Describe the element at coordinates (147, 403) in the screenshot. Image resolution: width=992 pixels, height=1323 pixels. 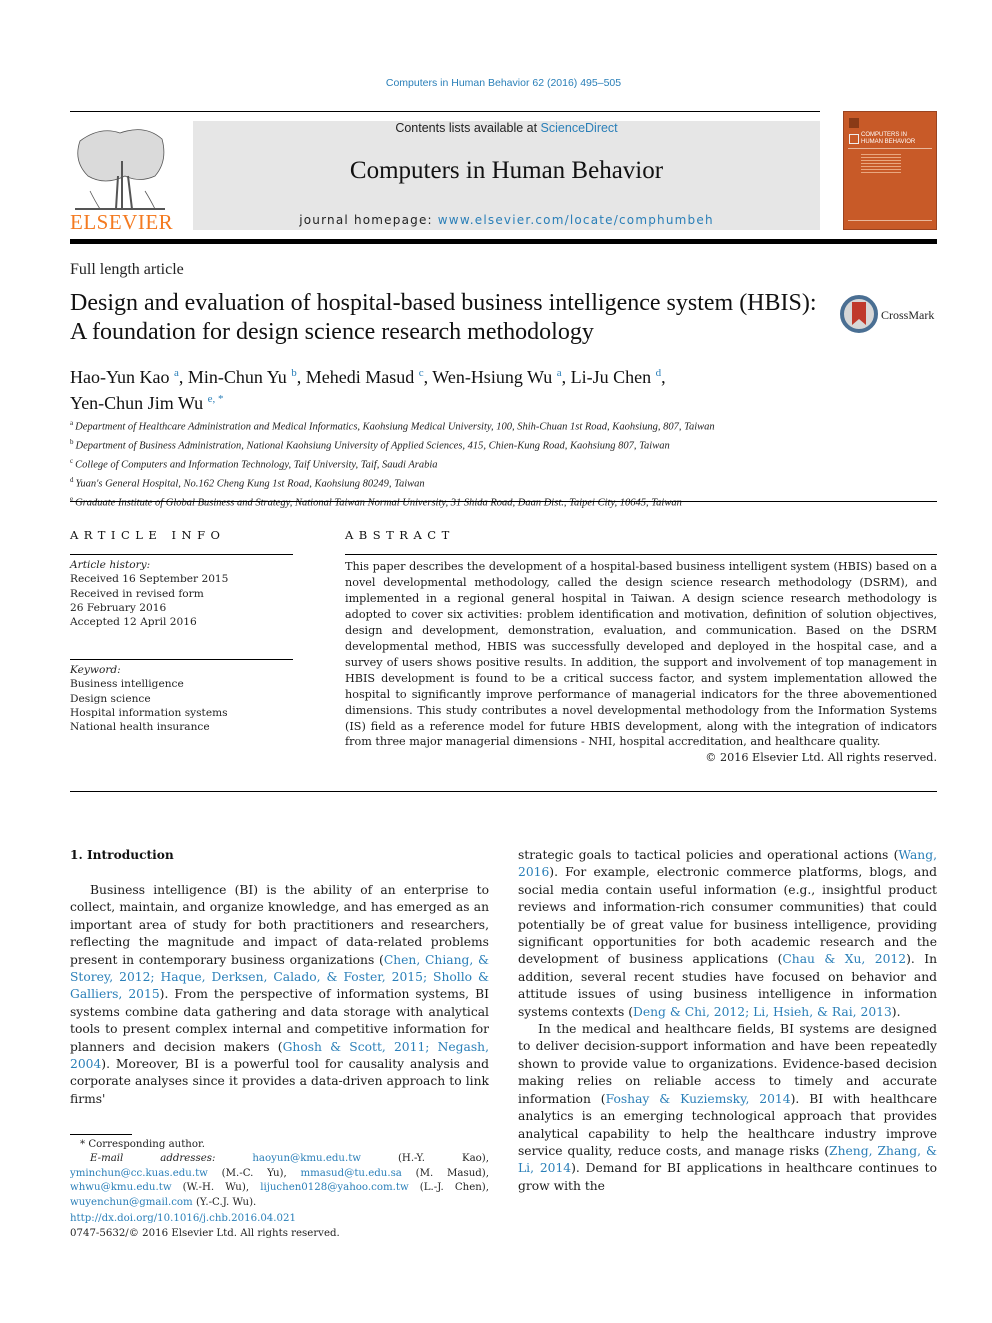
I see `author: Yen-Chun Jim Wu e, *` at that location.